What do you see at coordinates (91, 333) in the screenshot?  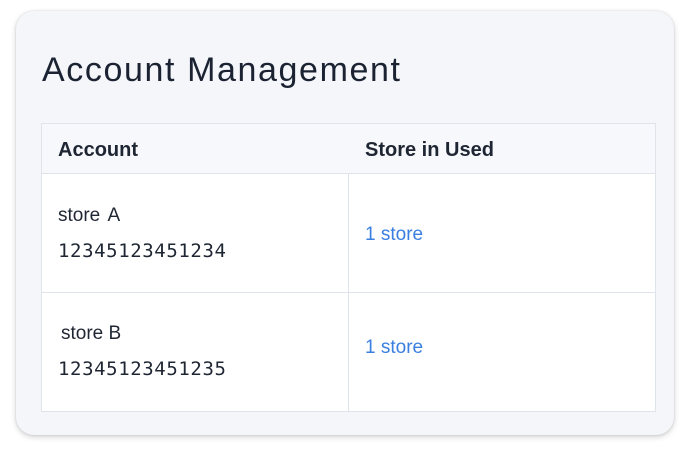 I see `account-name: store B` at bounding box center [91, 333].